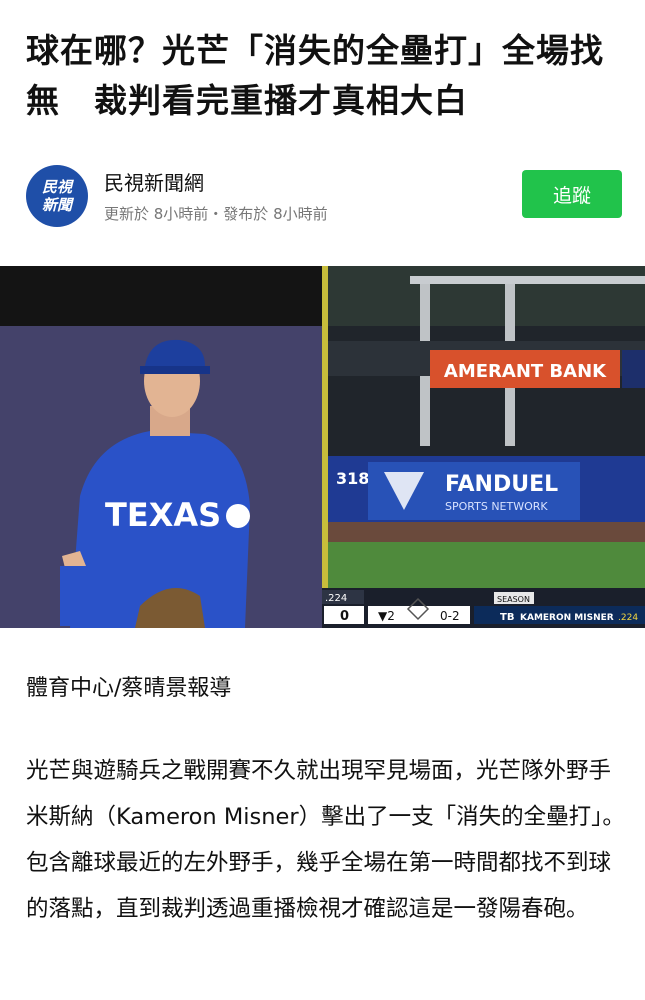  Describe the element at coordinates (324, 196) in the screenshot. I see `source-row: 民視 新聞 民視新聞網 更新於 8小時前・發布於 8小時前 追蹤` at that location.